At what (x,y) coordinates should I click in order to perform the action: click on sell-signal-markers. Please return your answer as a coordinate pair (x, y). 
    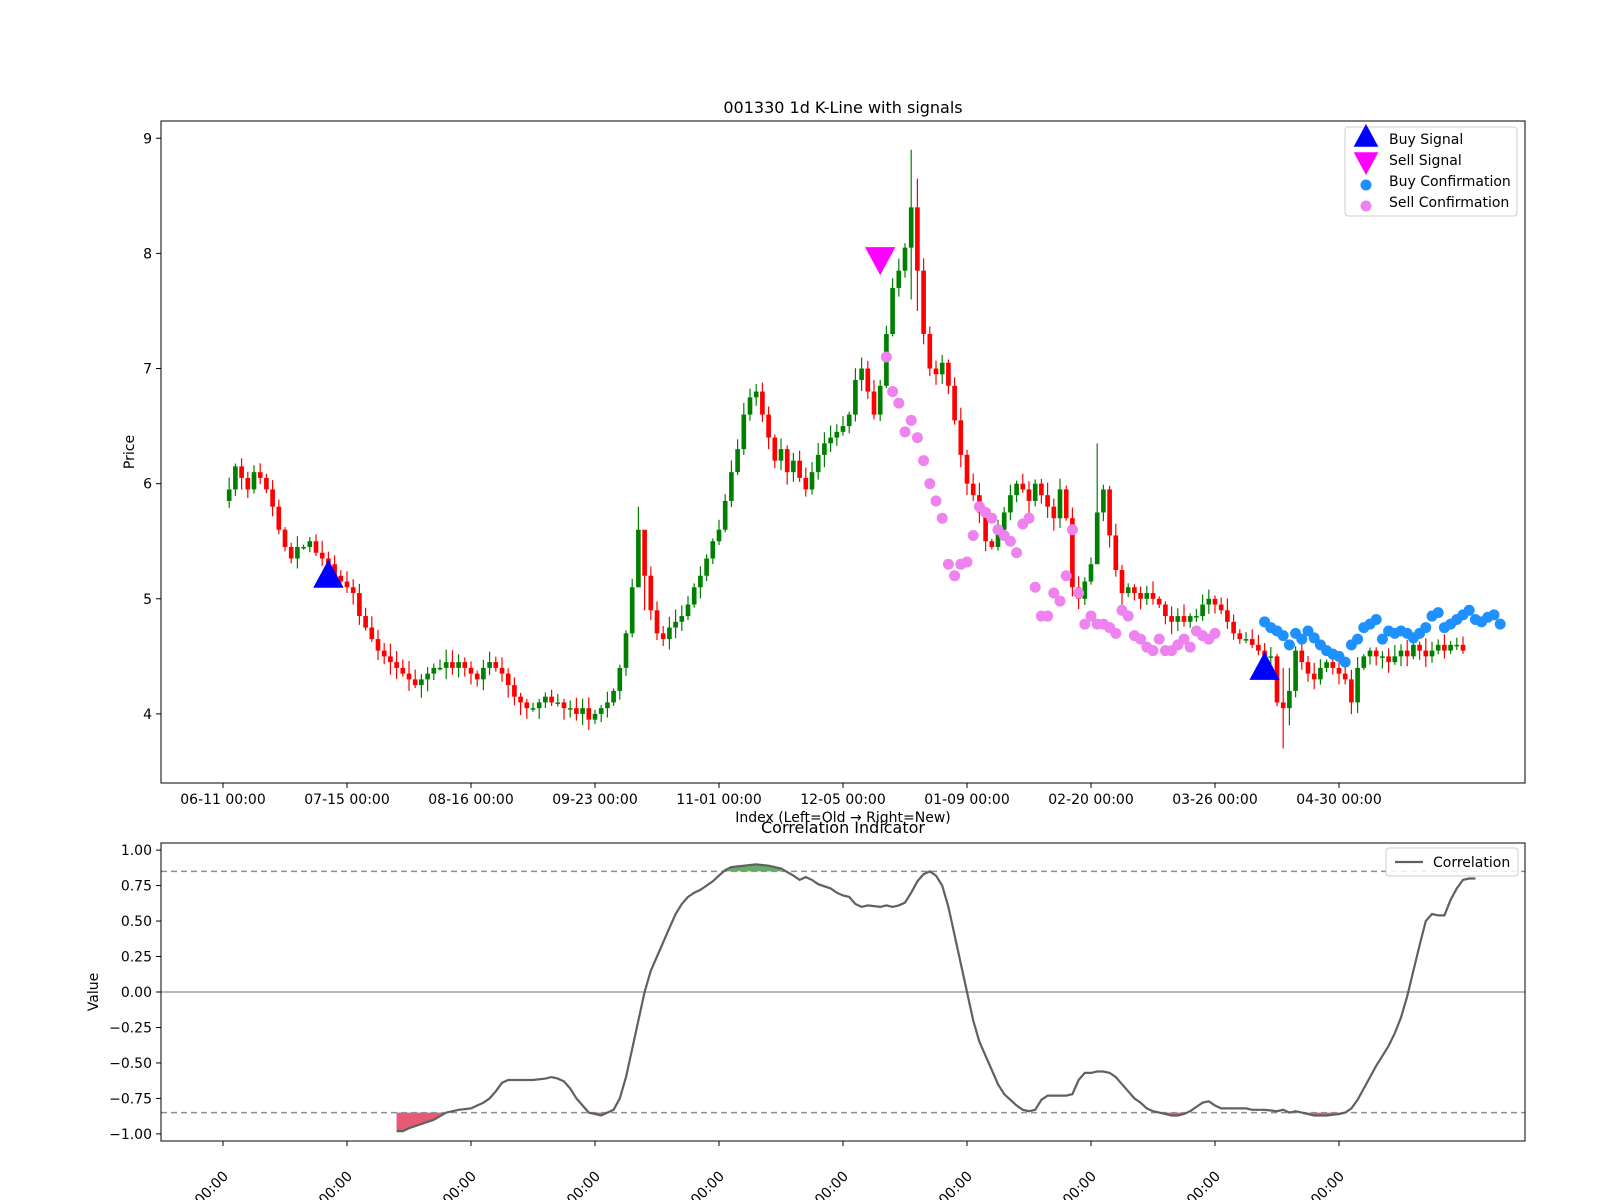
    Looking at the image, I should click on (880, 261).